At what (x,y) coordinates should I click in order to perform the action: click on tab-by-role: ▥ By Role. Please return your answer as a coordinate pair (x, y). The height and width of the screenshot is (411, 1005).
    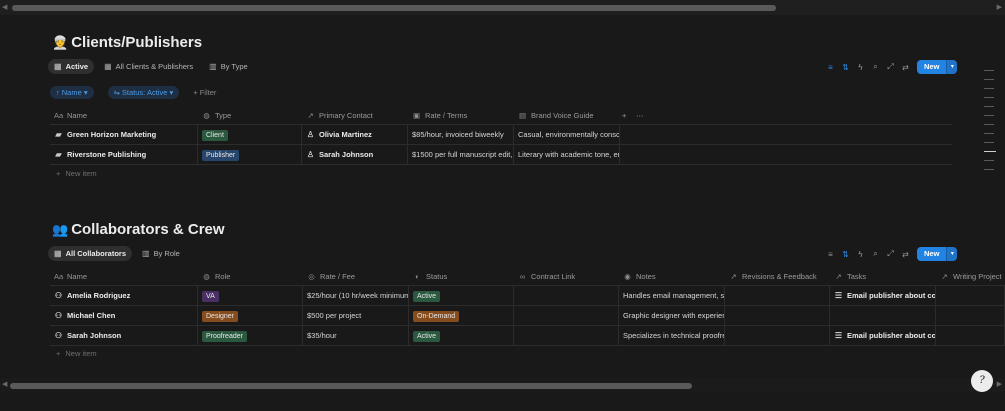
    Looking at the image, I should click on (161, 253).